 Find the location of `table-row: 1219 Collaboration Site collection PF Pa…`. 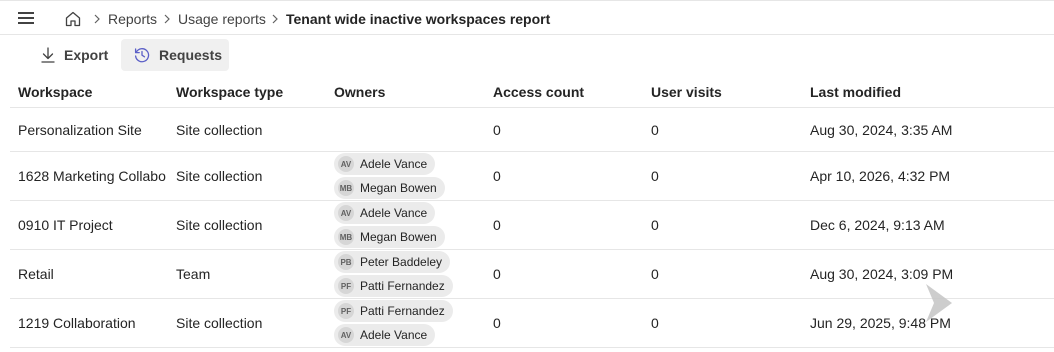

table-row: 1219 Collaboration Site collection PF Pa… is located at coordinates (532, 323).